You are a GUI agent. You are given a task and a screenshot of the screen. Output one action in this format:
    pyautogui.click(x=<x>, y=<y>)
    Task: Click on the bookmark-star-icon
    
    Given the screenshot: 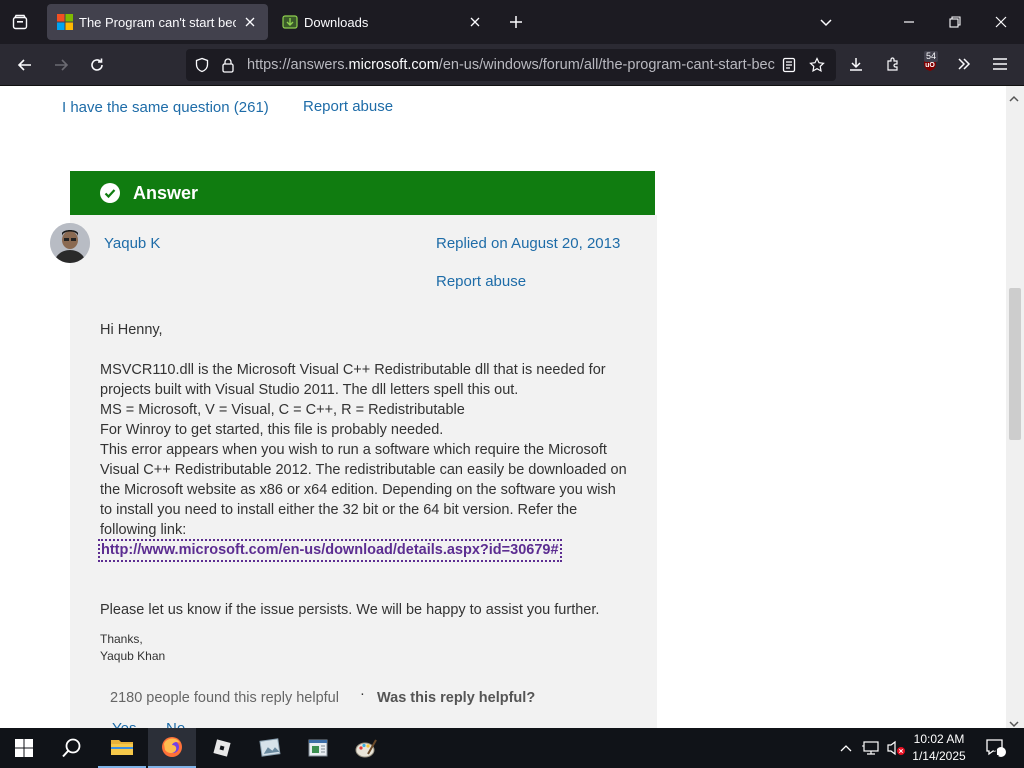 What is the action you would take?
    pyautogui.click(x=817, y=65)
    